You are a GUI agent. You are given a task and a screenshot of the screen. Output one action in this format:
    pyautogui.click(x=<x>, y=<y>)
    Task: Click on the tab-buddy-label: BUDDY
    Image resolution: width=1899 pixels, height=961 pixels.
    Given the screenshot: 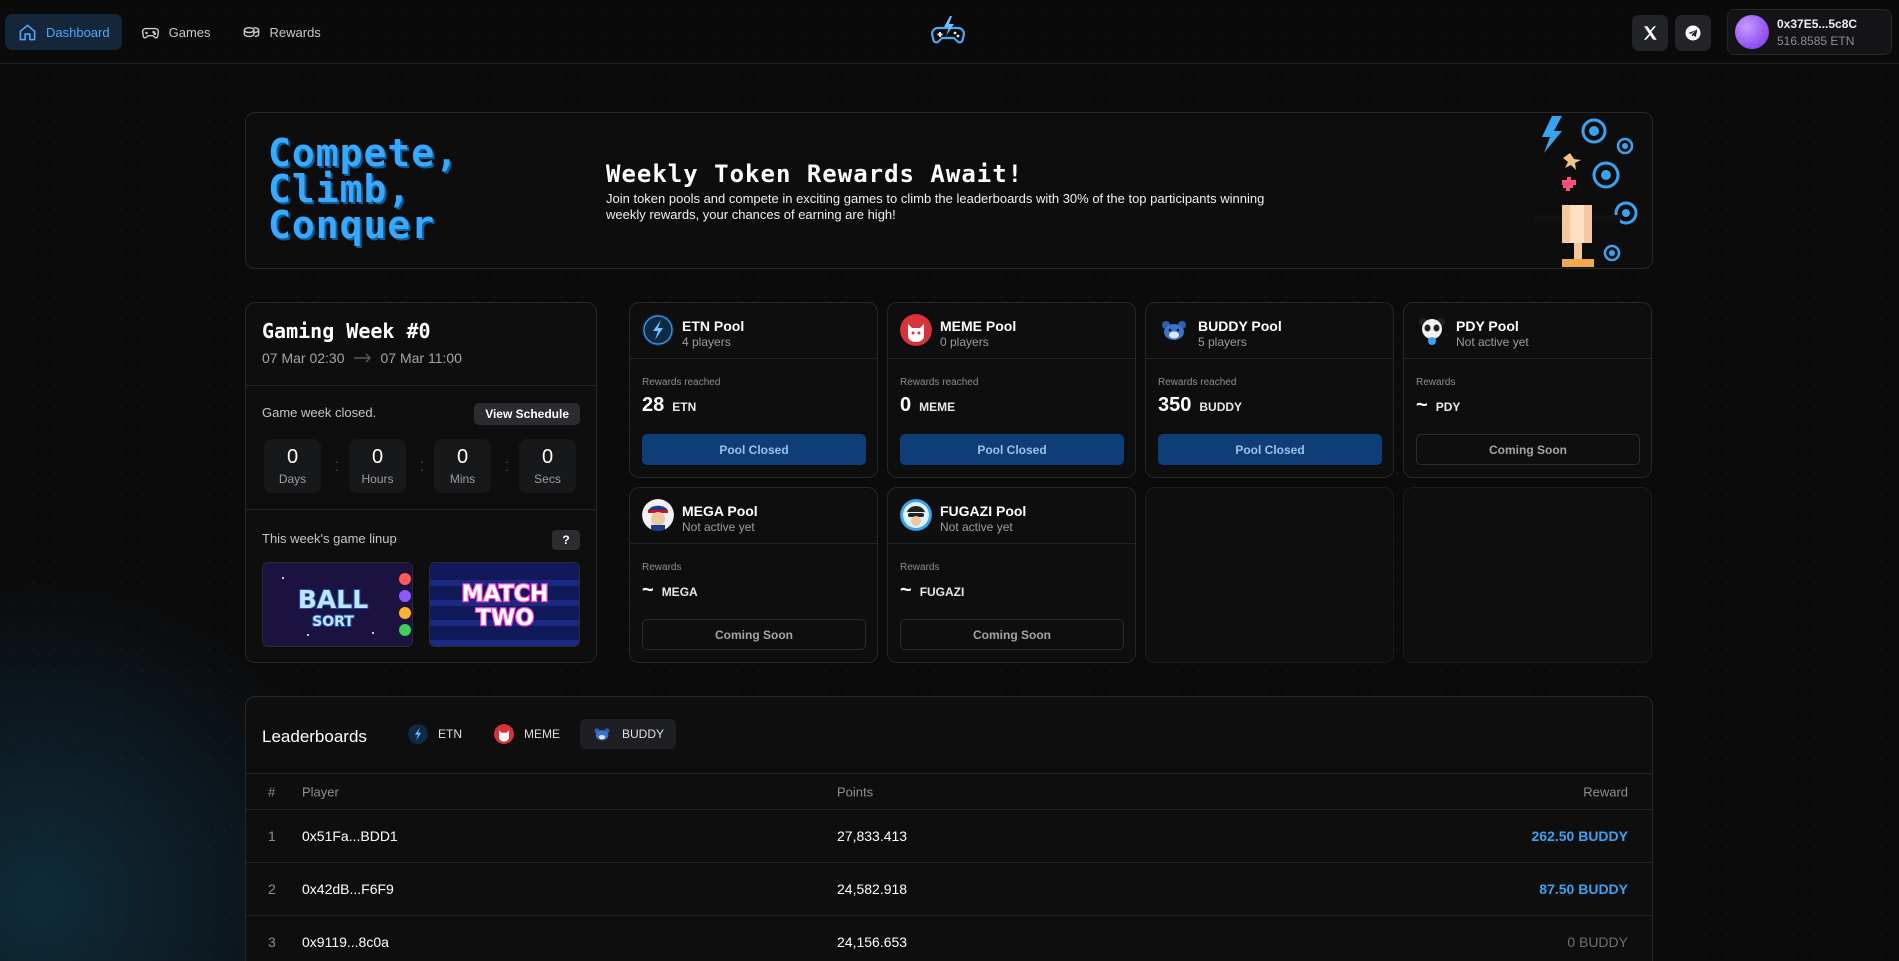 What is the action you would take?
    pyautogui.click(x=643, y=734)
    